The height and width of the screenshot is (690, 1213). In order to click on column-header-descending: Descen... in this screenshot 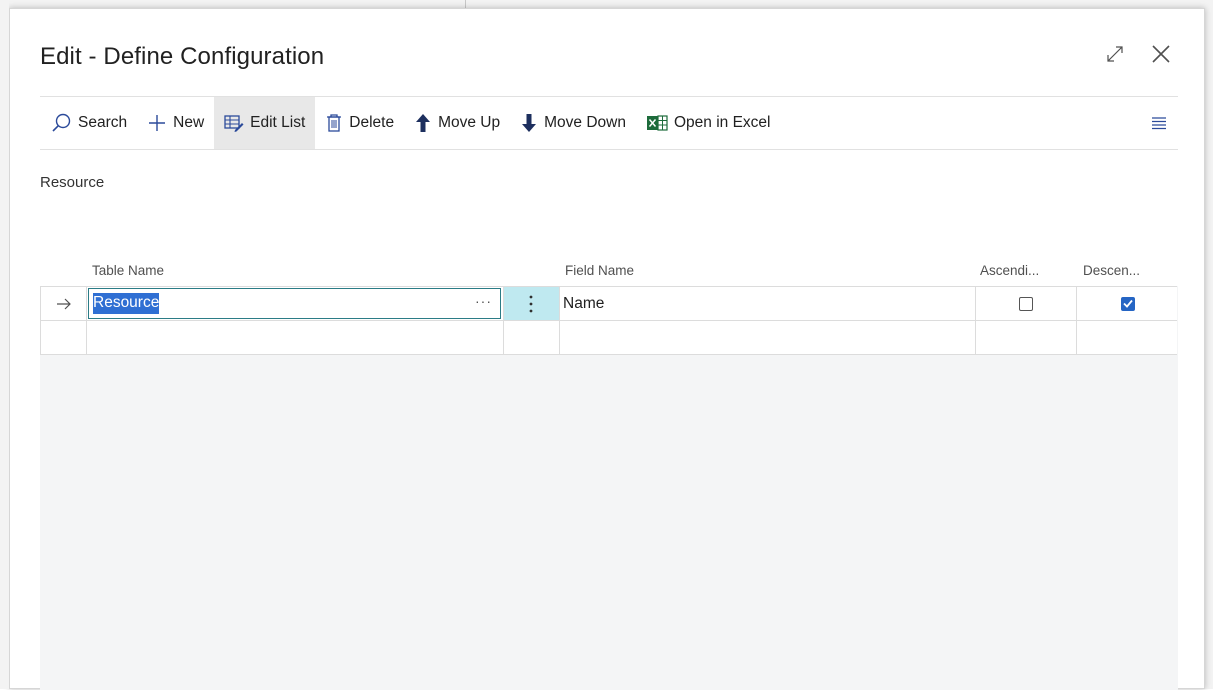, I will do `click(1111, 270)`.